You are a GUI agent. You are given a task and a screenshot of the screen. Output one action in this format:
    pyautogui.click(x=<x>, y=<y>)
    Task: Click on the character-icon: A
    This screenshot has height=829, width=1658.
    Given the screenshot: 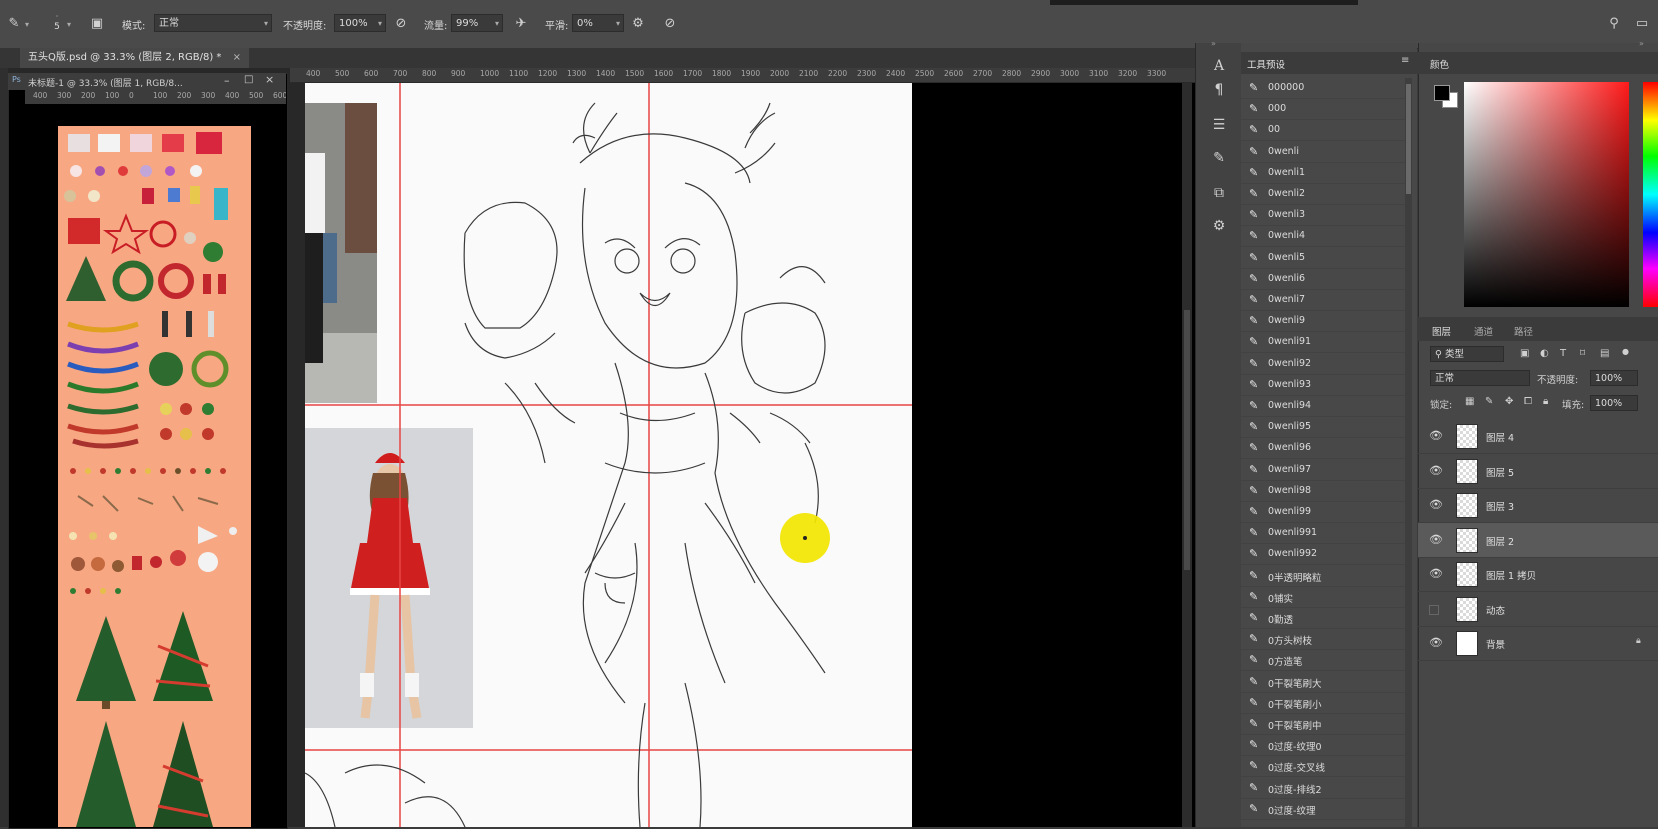 What is the action you would take?
    pyautogui.click(x=1219, y=66)
    